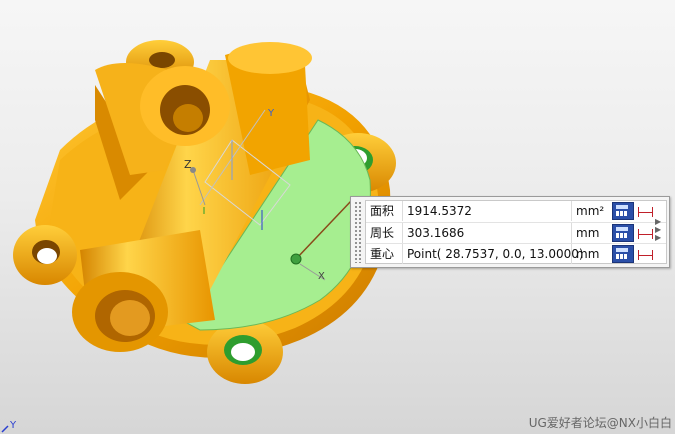 Image resolution: width=675 pixels, height=434 pixels. I want to click on panel-expand-arrows: ▶ ▶ ▶, so click(660, 230).